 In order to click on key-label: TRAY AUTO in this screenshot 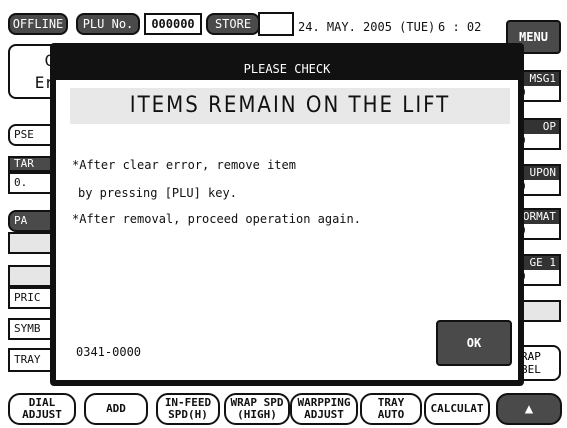, I will do `click(391, 408)`.